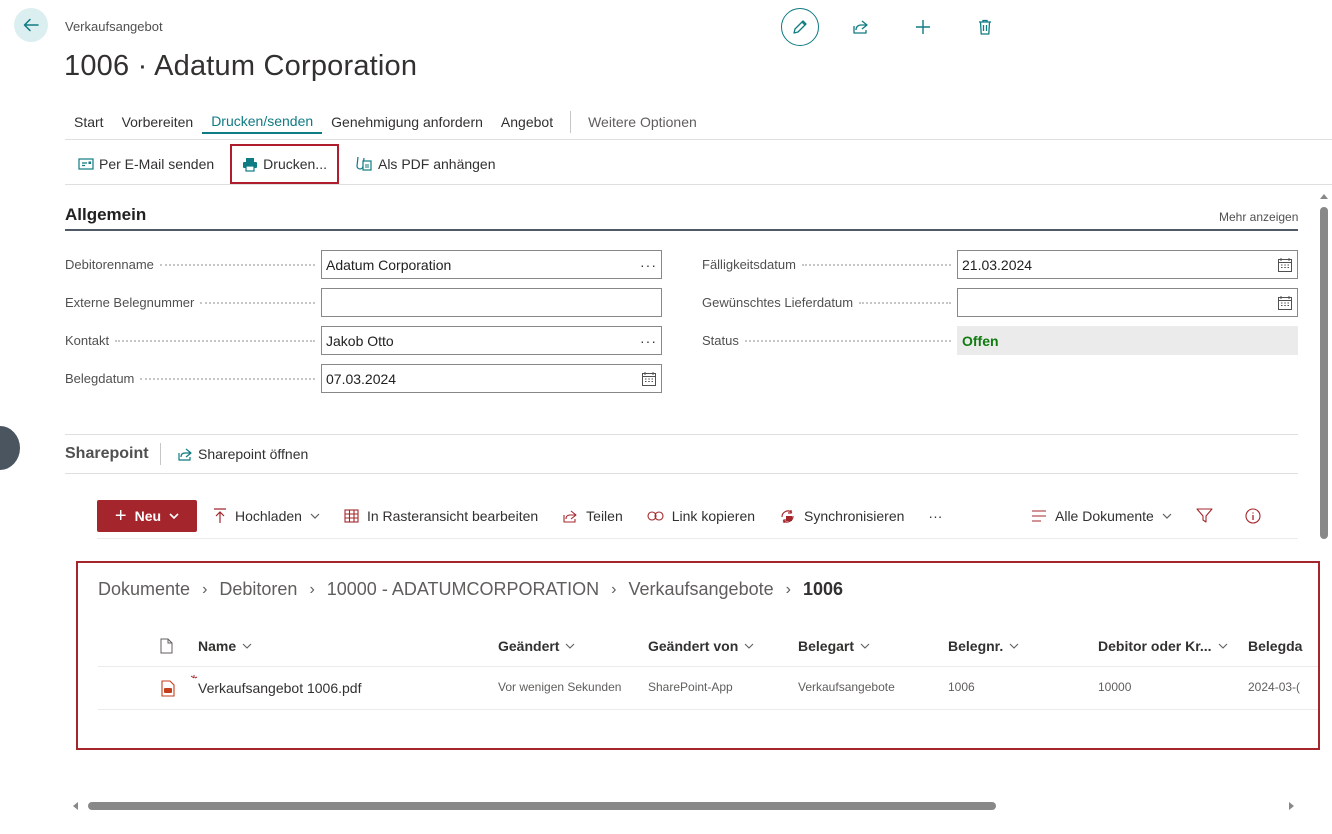  Describe the element at coordinates (698, 184) in the screenshot. I see `actionbar-divider` at that location.